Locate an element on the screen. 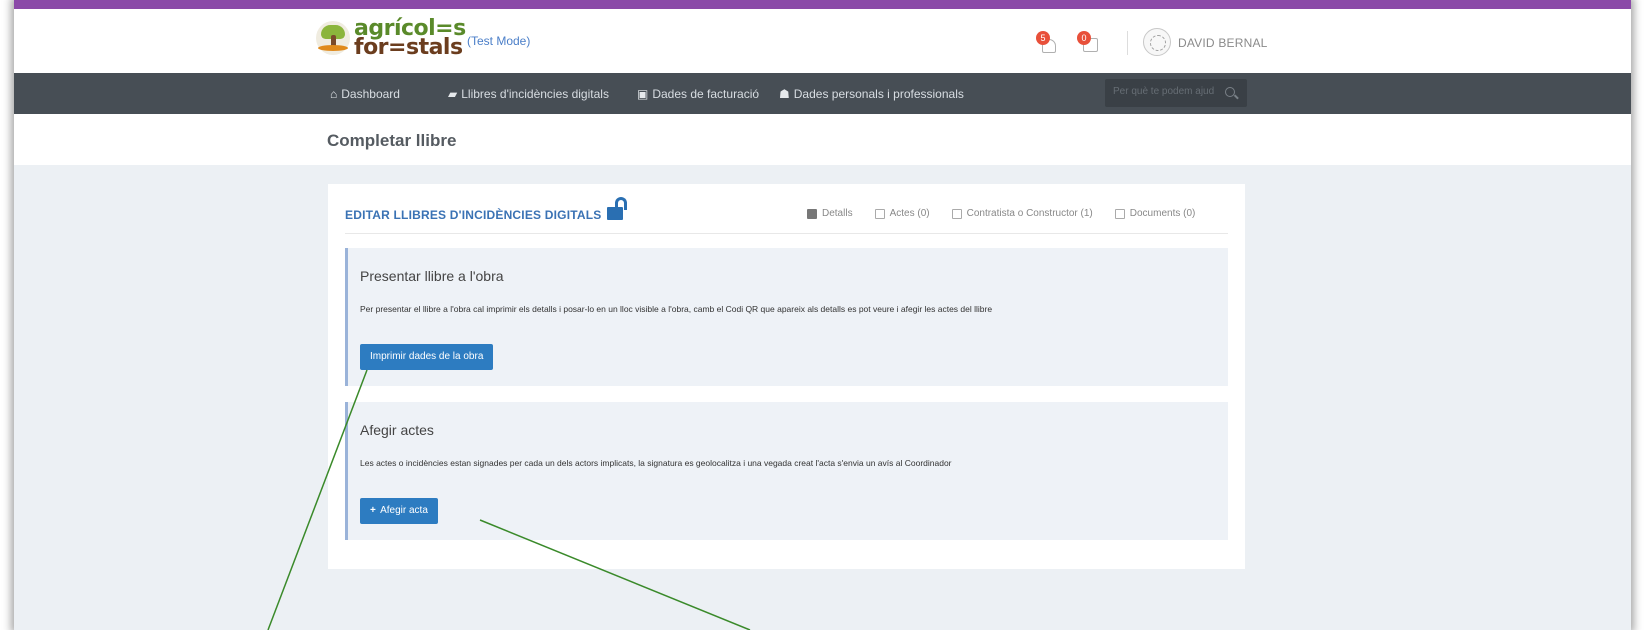 This screenshot has height=630, width=1645. calendar-button: 0 is located at coordinates (1089, 43).